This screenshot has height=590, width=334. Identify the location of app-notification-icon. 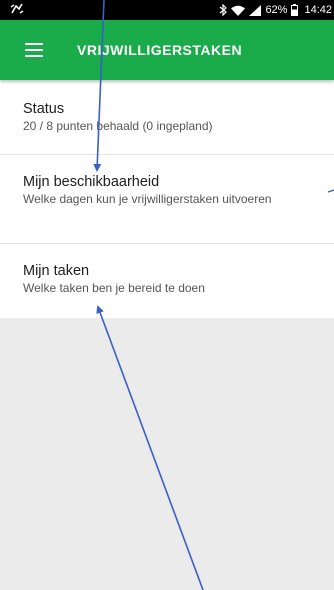
(17, 10).